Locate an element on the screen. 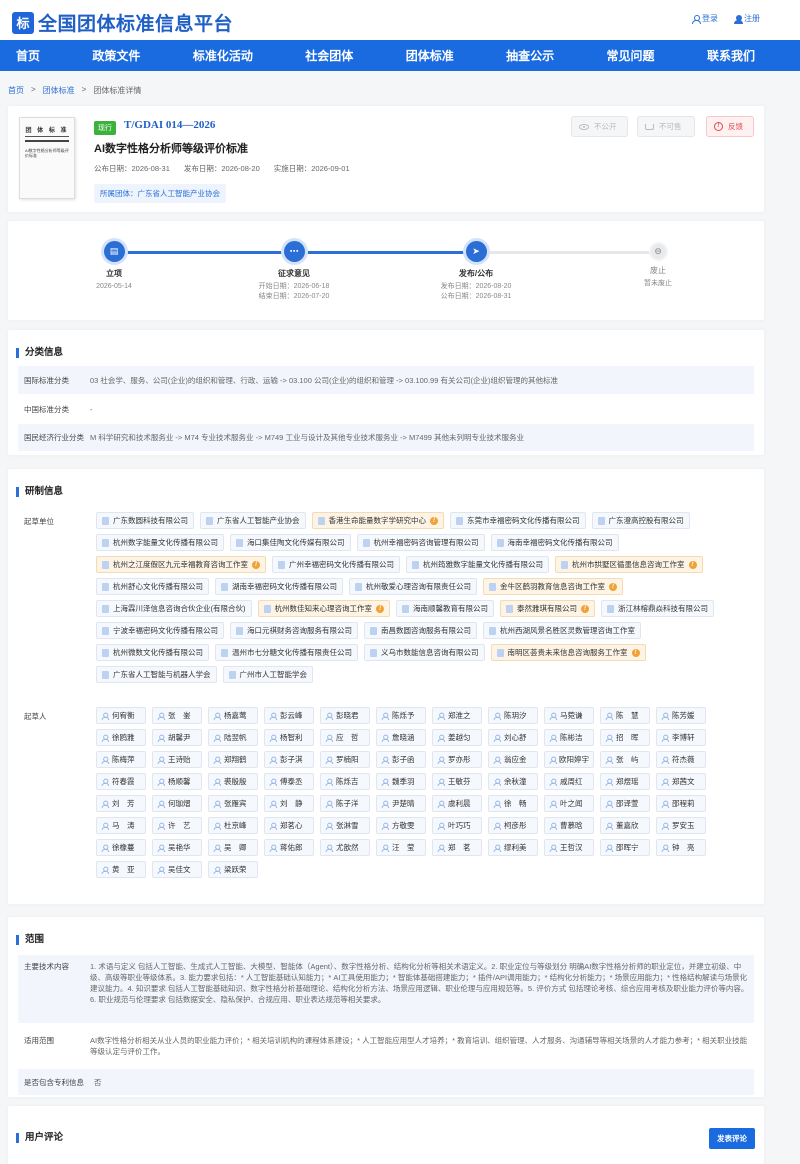 This screenshot has height=1164, width=800. drafter-chip: 马 涛 is located at coordinates (121, 825).